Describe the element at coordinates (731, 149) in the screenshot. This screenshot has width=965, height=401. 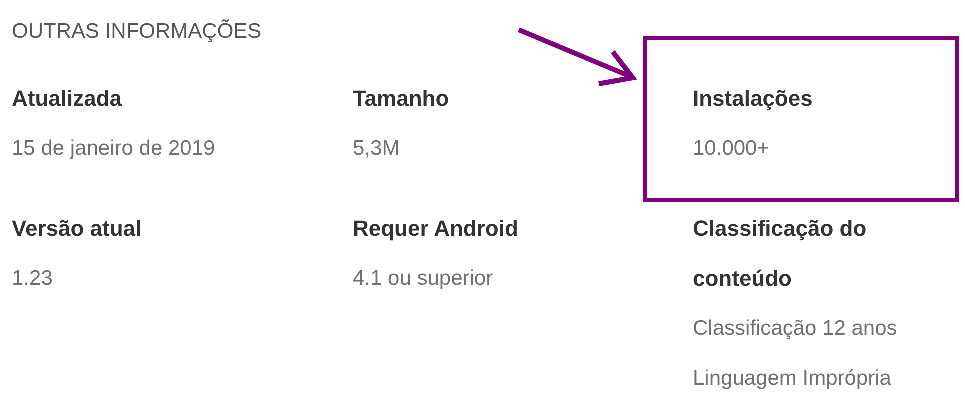
I see `info-value: 10.000+` at that location.